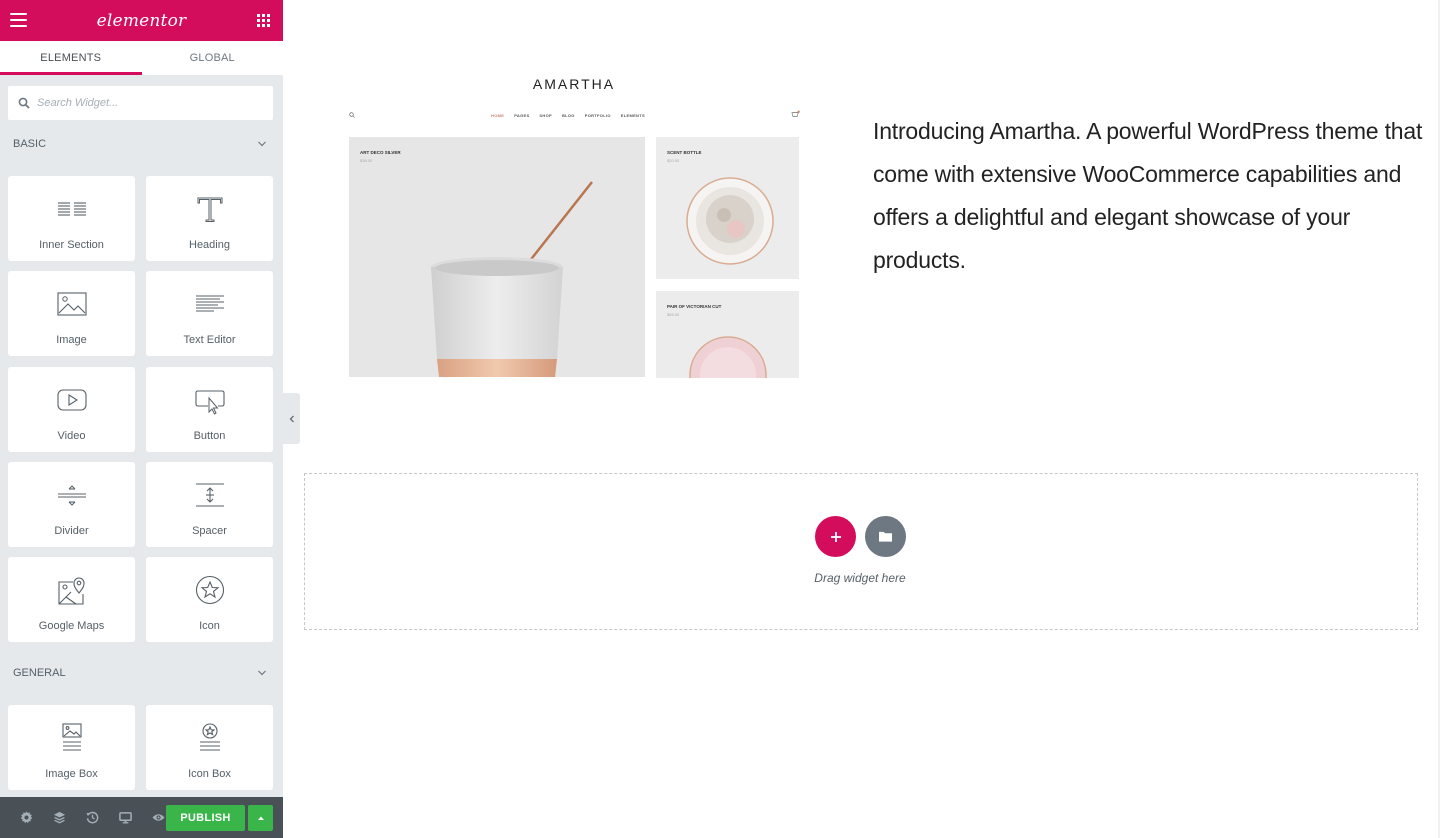 The width and height of the screenshot is (1440, 838). I want to click on mockup-cart-icon, so click(795, 113).